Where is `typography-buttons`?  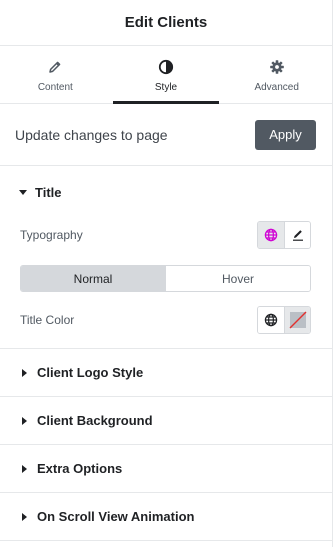
typography-buttons is located at coordinates (284, 235).